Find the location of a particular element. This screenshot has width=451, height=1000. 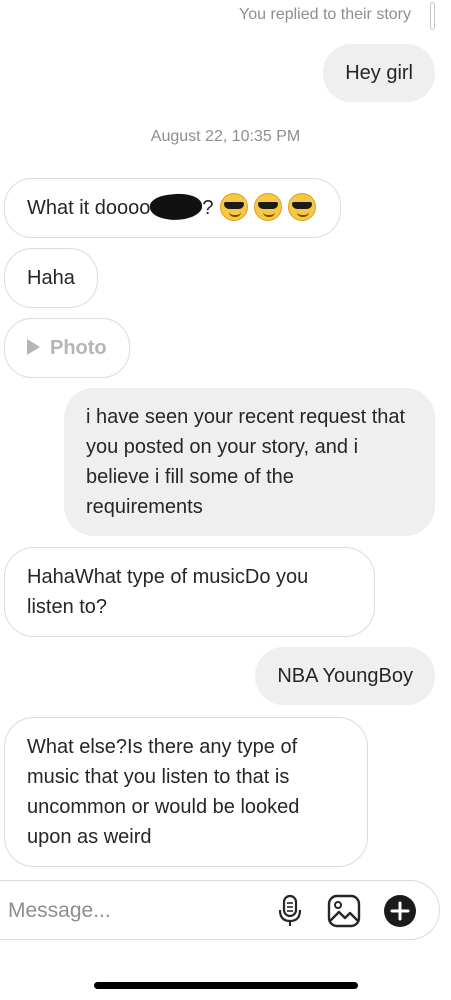

message-outgoing-nba-youngboy: NBA YoungBoy is located at coordinates (345, 676).